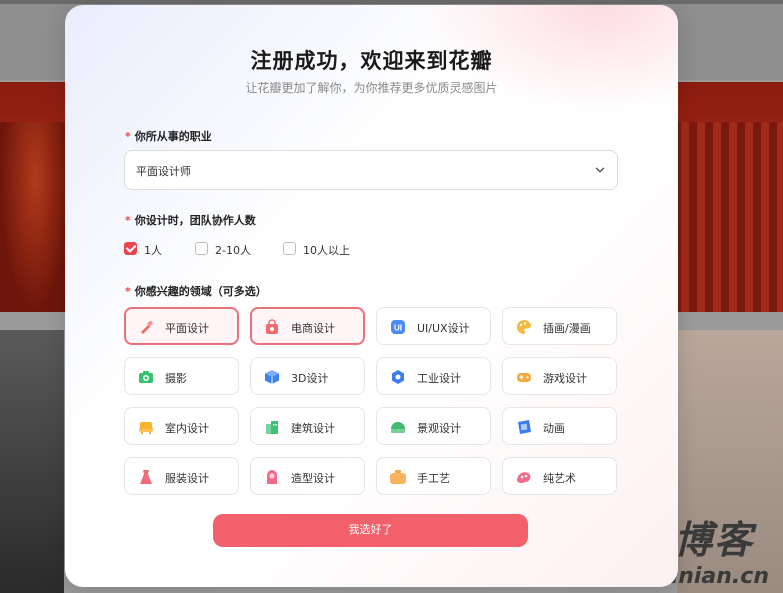 The width and height of the screenshot is (783, 593). Describe the element at coordinates (272, 477) in the screenshot. I see `style-icon` at that location.